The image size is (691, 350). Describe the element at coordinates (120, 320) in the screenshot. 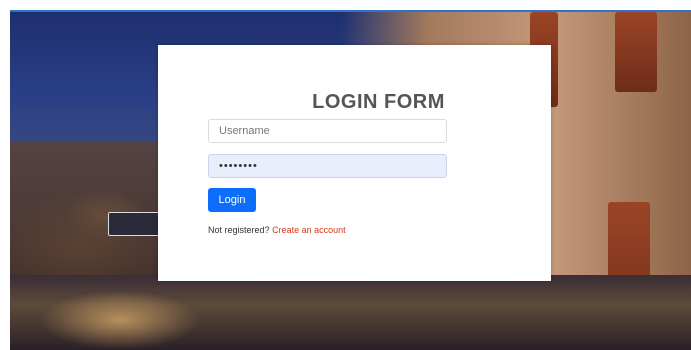

I see `background-street-glow` at that location.